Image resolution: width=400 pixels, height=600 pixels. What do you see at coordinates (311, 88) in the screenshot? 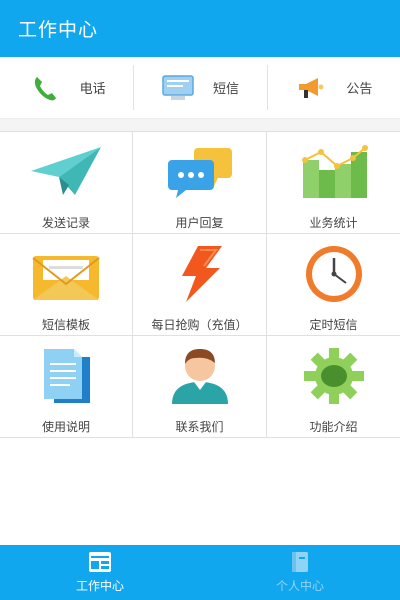
I see `megaphone-icon` at bounding box center [311, 88].